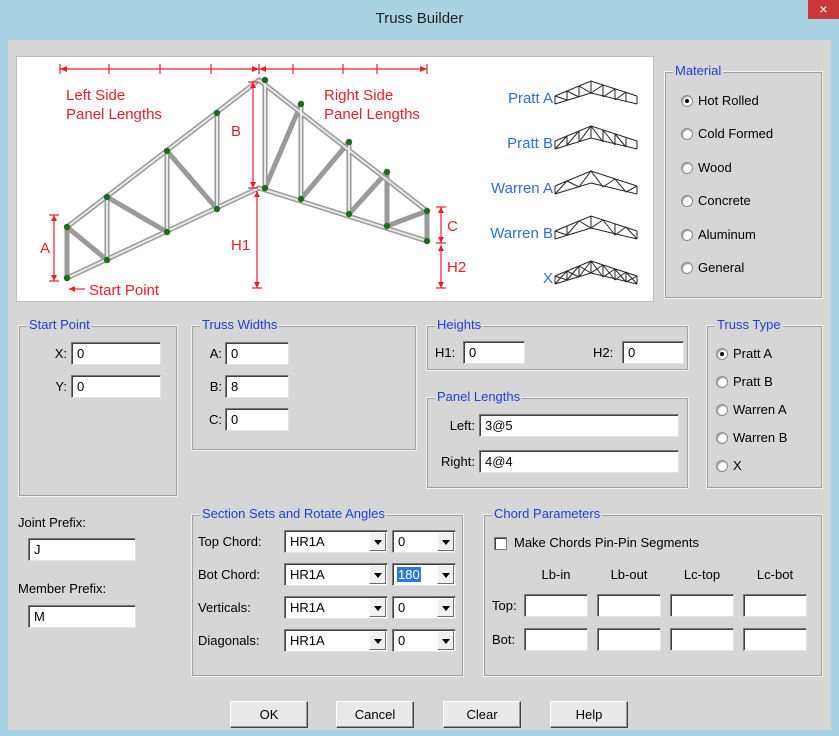 The image size is (839, 736). I want to click on help-button: Help, so click(589, 714).